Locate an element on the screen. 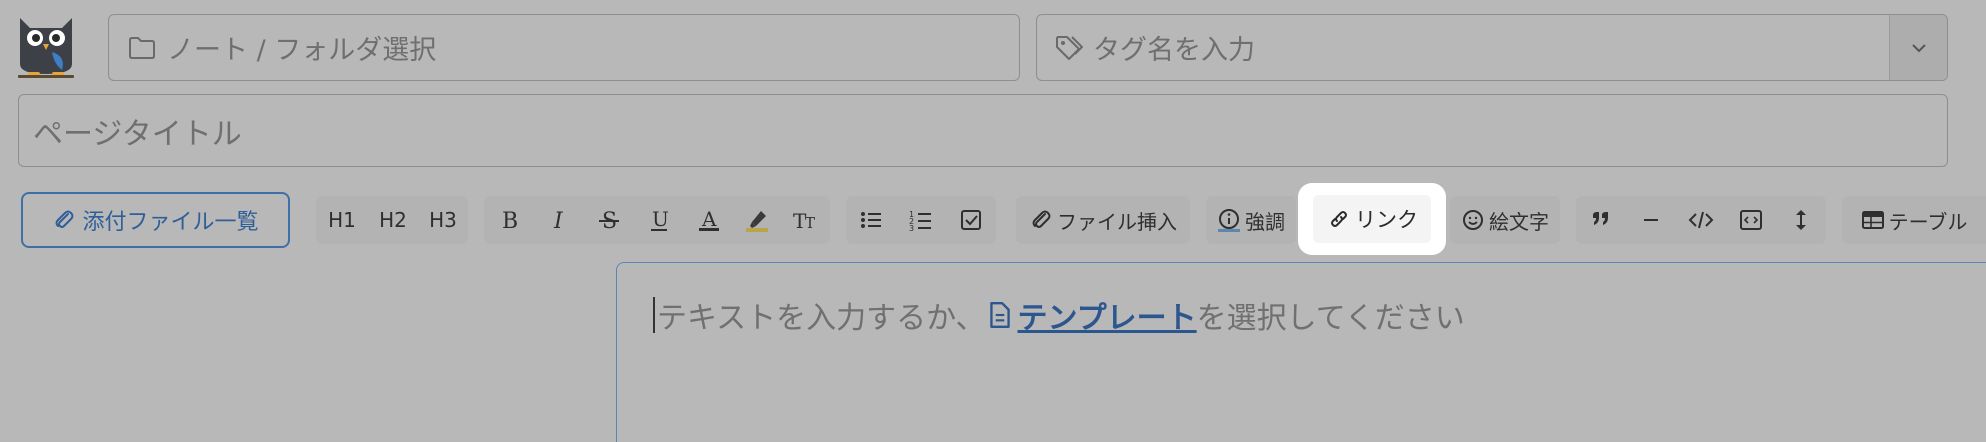 The image size is (1986, 442). highlighter-icon is located at coordinates (757, 221).